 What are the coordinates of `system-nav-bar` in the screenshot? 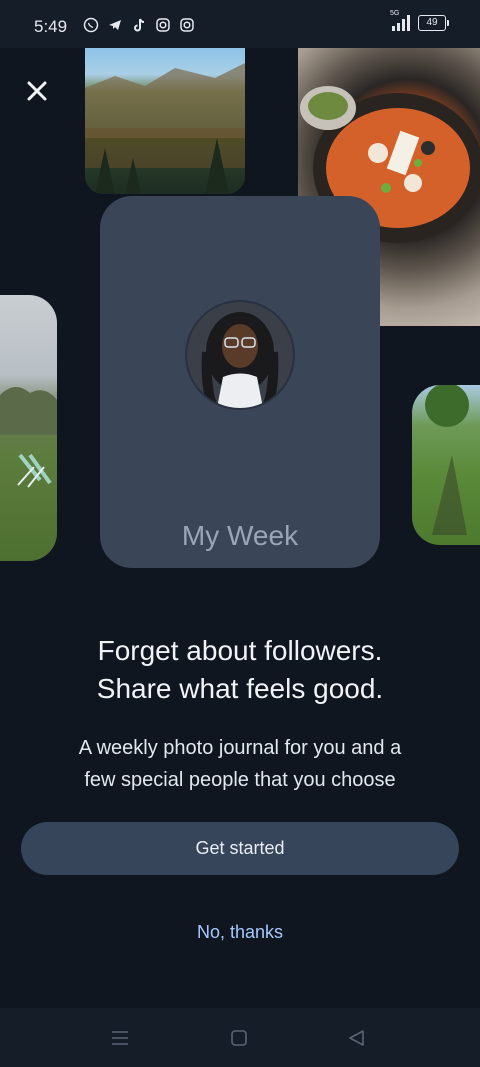 It's located at (240, 1037).